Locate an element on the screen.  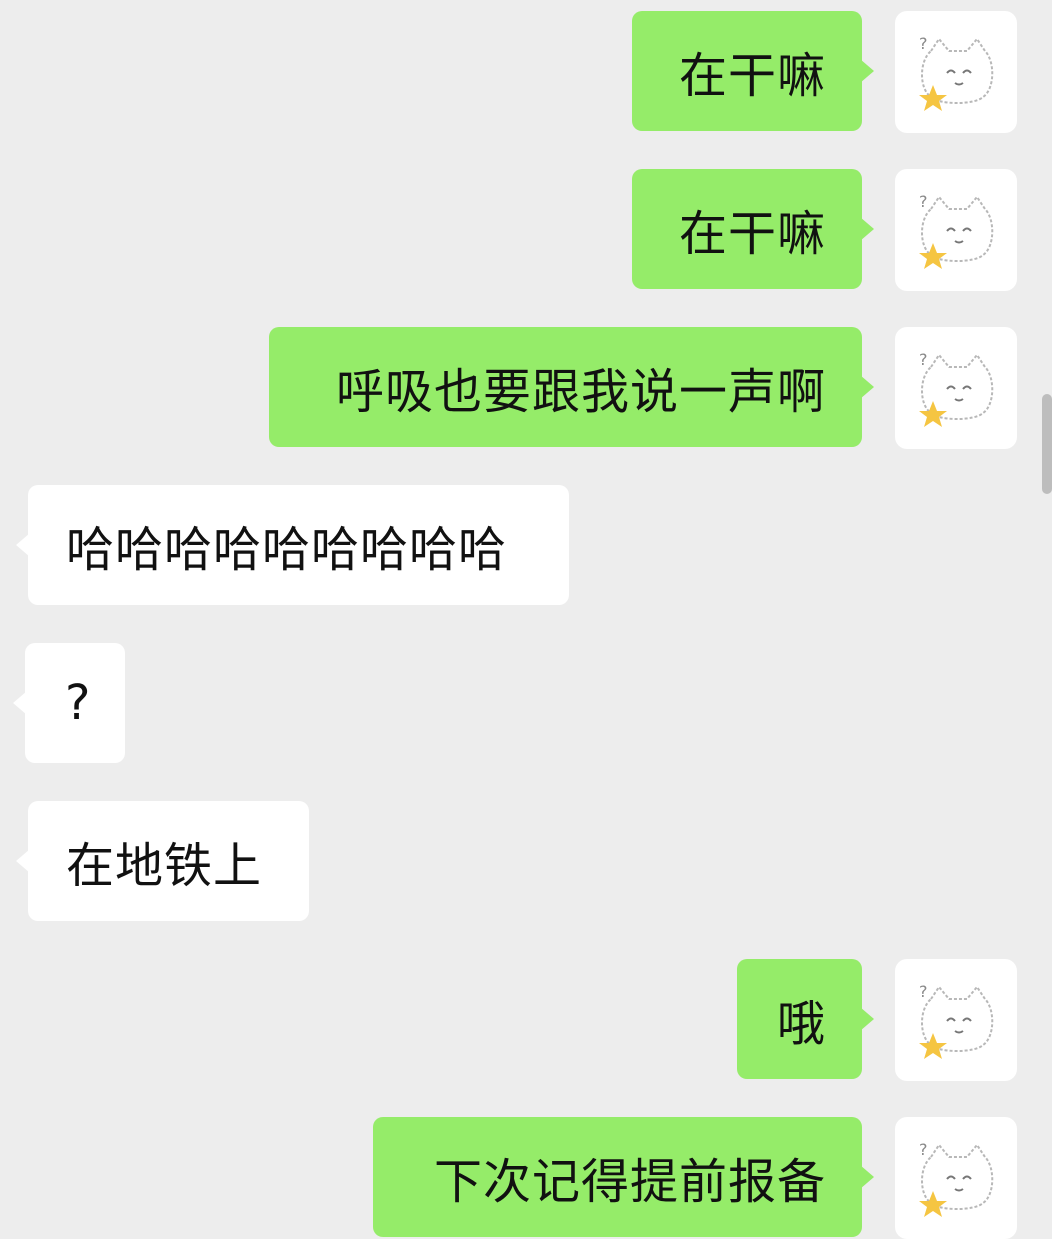
message-text: 呼吸也要跟我说一声啊 is located at coordinates (580, 392).